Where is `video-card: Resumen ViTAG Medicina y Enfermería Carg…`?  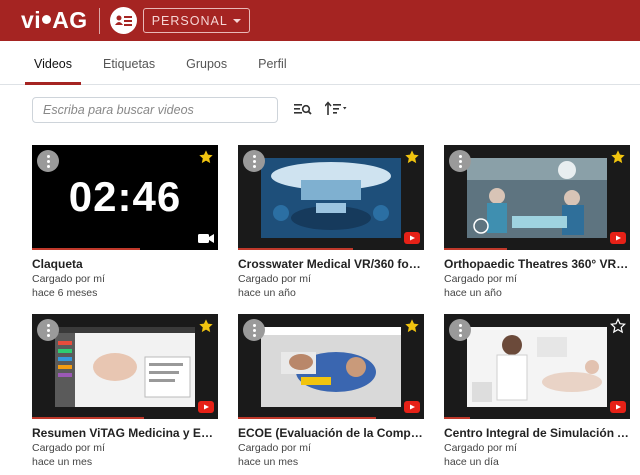
video-card: Resumen ViTAG Medicina y Enfermería Carg… is located at coordinates (125, 393).